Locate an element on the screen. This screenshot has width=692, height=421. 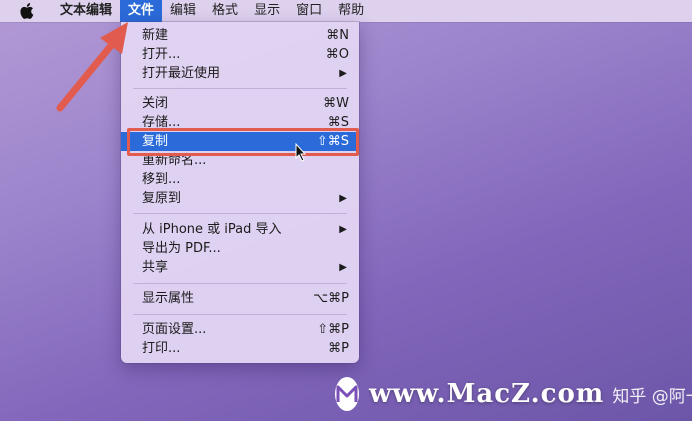
watermark-author: 知乎 @阿一阿 is located at coordinates (652, 396).